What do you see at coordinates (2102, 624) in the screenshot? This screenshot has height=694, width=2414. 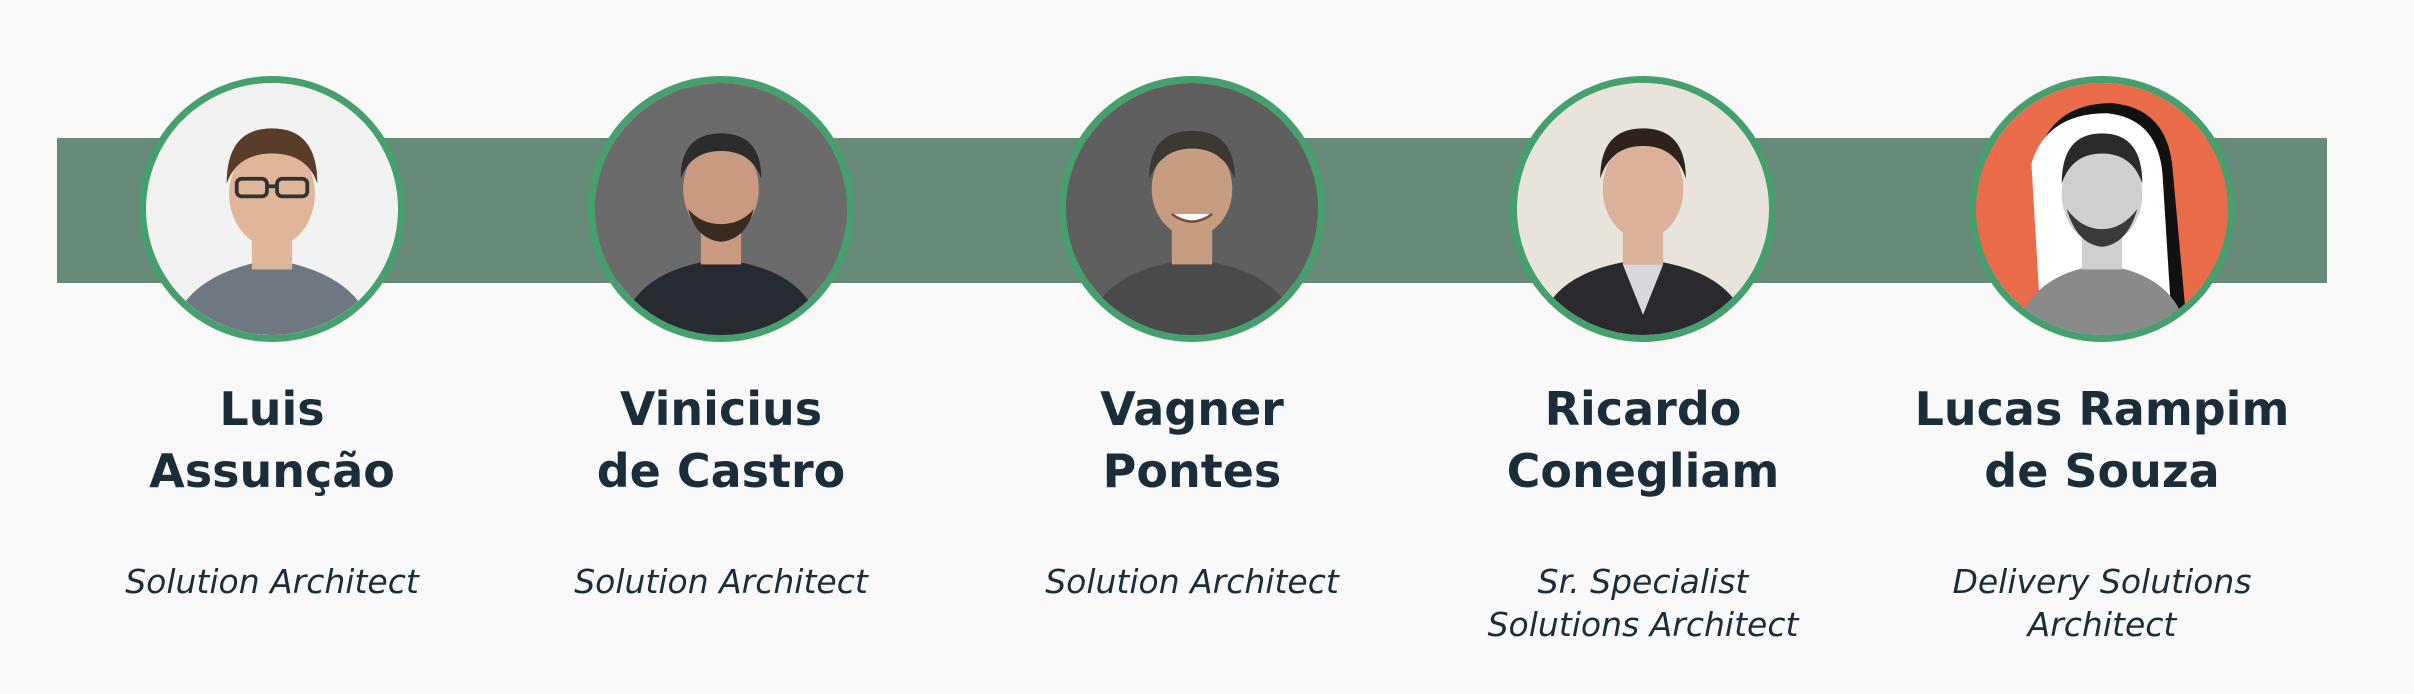 I see `member-role-line-2: Architect` at bounding box center [2102, 624].